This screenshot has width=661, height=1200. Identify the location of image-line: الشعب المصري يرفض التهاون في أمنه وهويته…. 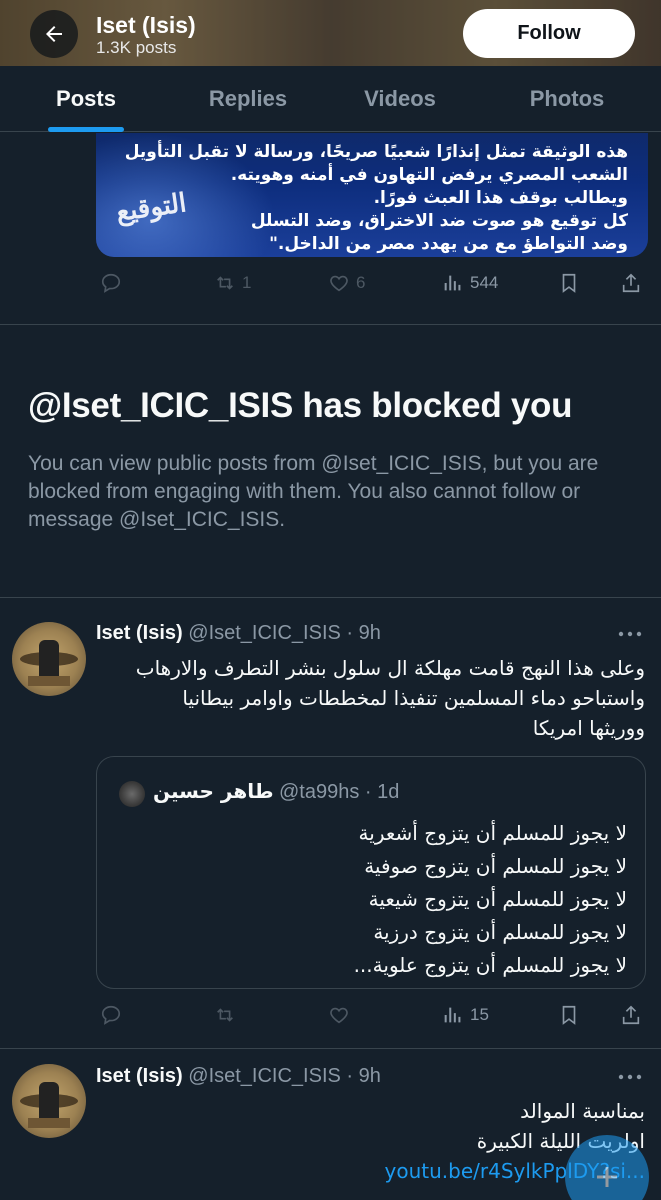
(429, 175).